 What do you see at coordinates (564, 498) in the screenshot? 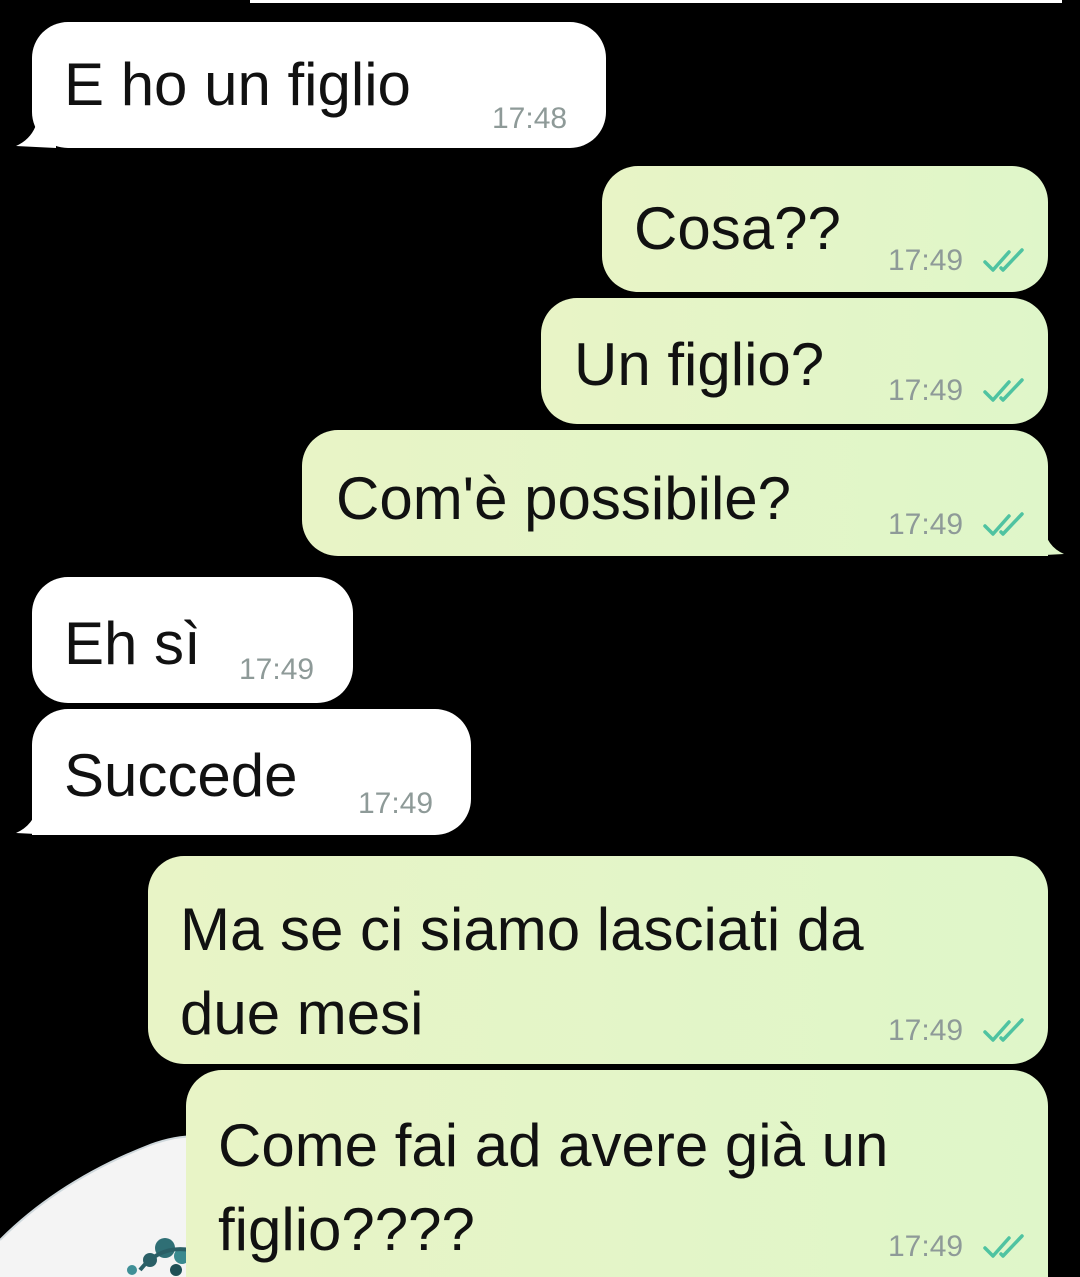
I see `message-text: Com'è possibile?` at bounding box center [564, 498].